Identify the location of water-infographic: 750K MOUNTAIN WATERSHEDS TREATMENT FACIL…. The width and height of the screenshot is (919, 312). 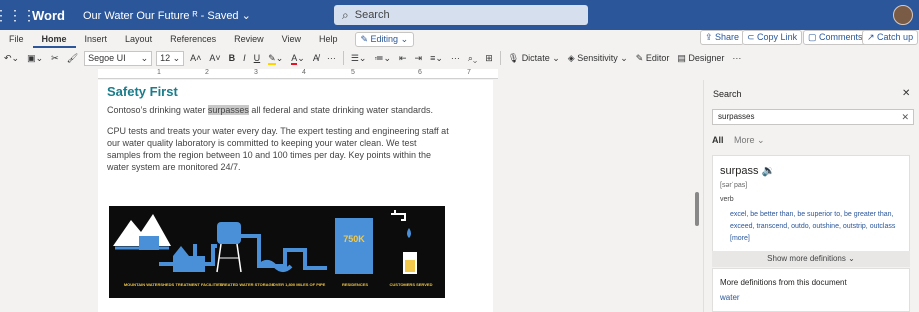
(277, 252).